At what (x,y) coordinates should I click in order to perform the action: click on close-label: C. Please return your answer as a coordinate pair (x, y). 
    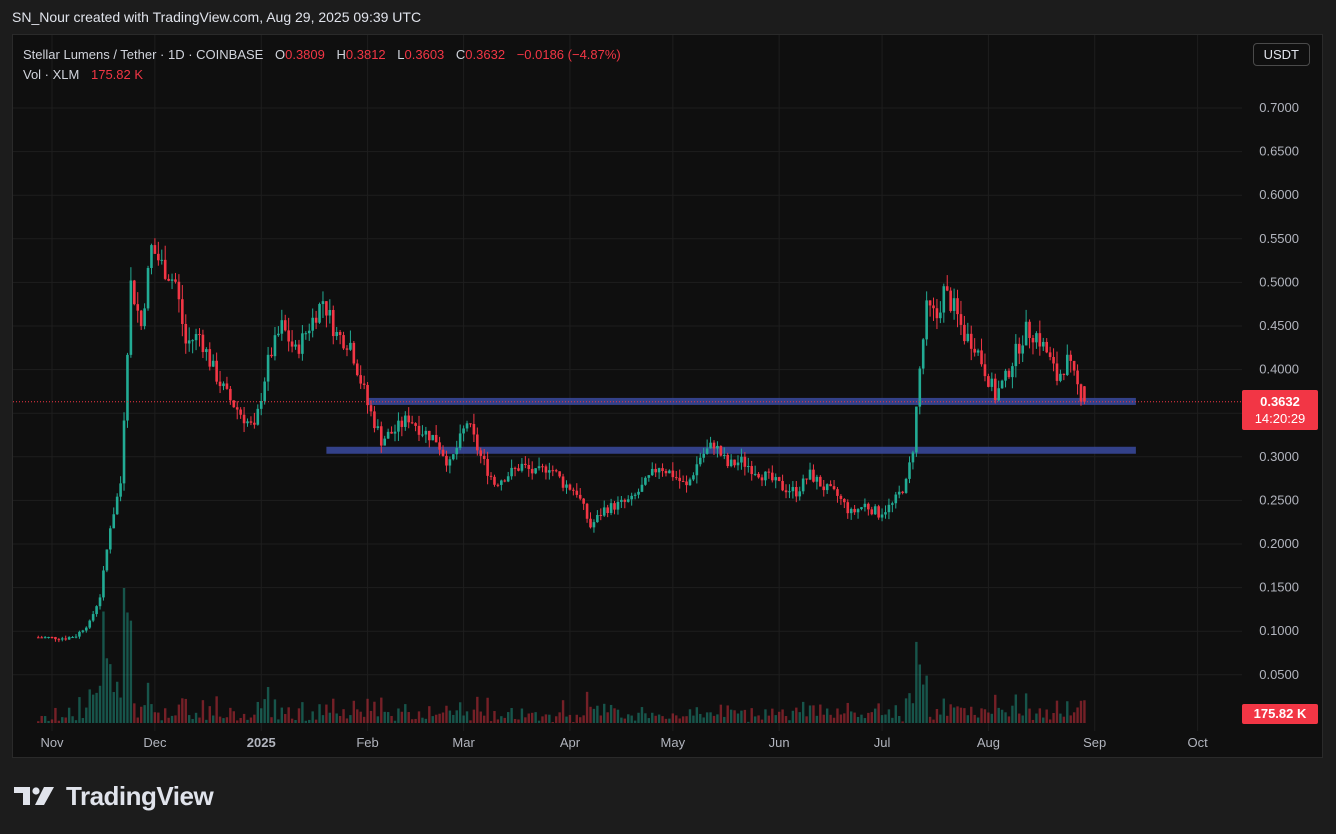
    Looking at the image, I should click on (460, 54).